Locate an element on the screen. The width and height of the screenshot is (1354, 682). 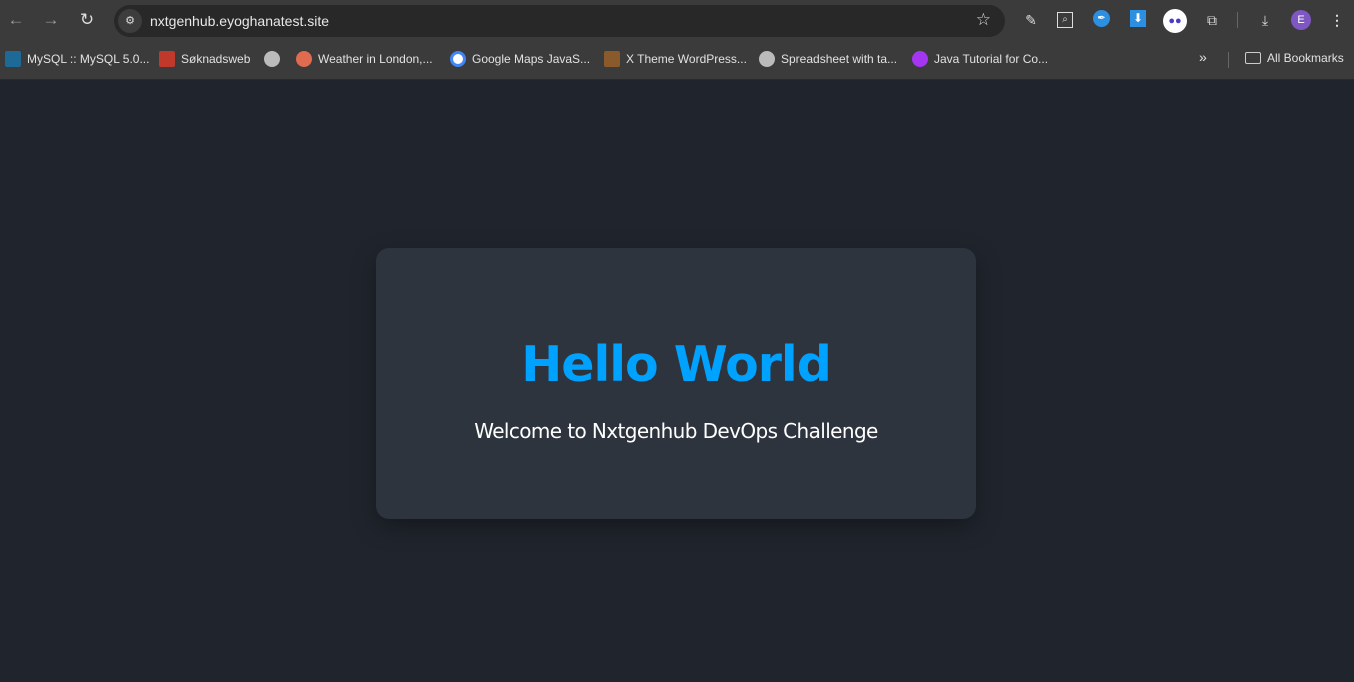
robot-icon: ●● is located at coordinates (1175, 21).